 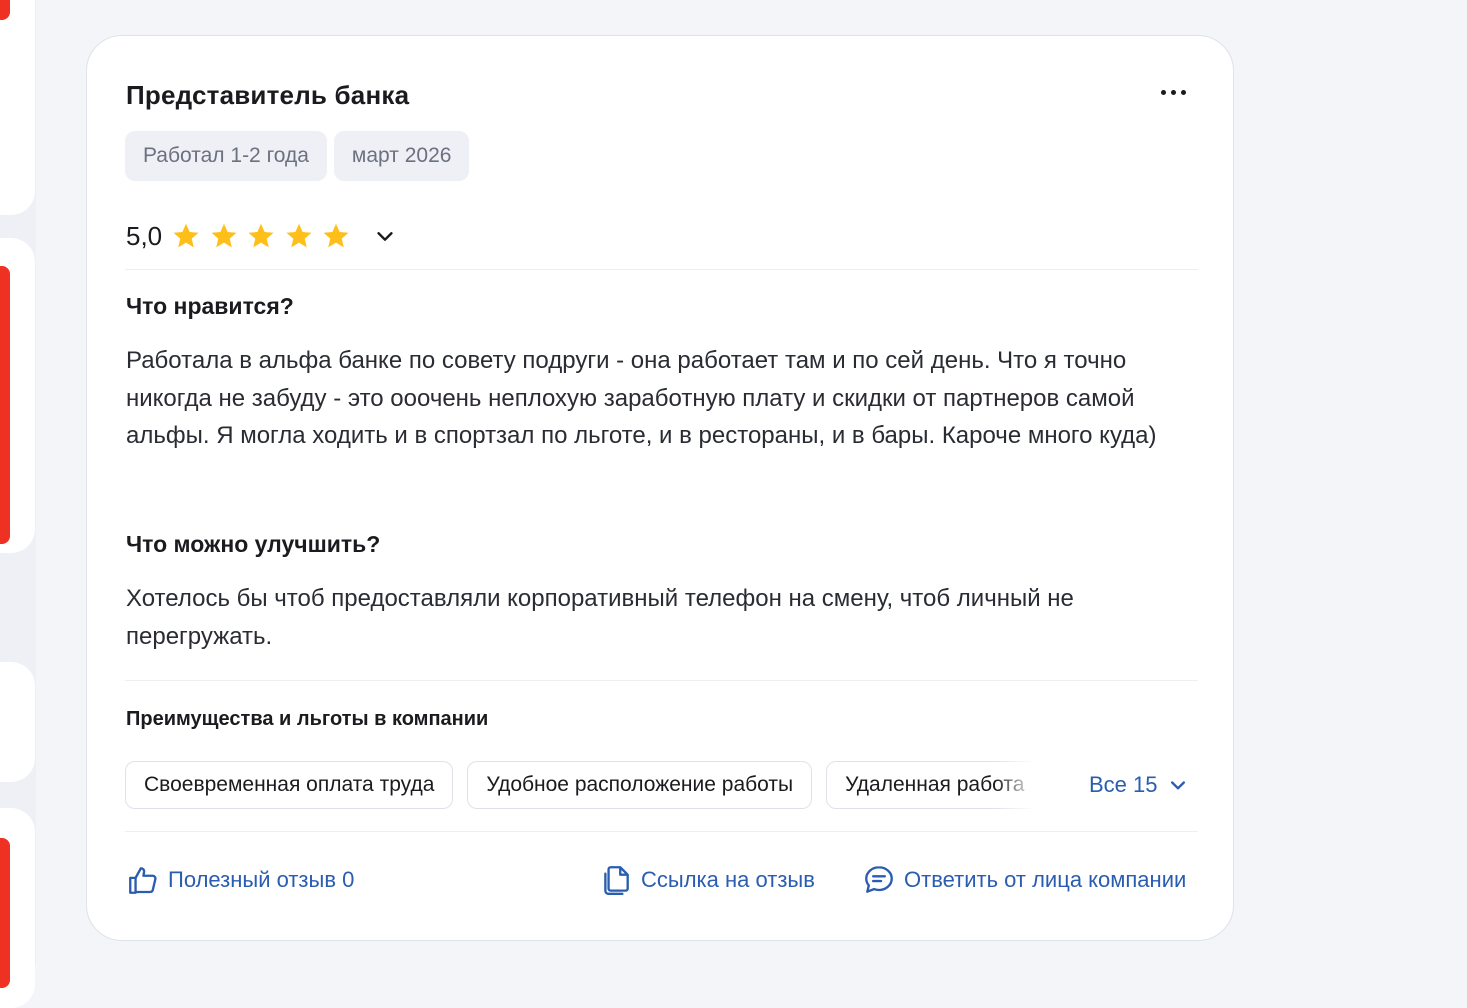 What do you see at coordinates (640, 785) in the screenshot?
I see `benefit-chip: Удобное расположение работы` at bounding box center [640, 785].